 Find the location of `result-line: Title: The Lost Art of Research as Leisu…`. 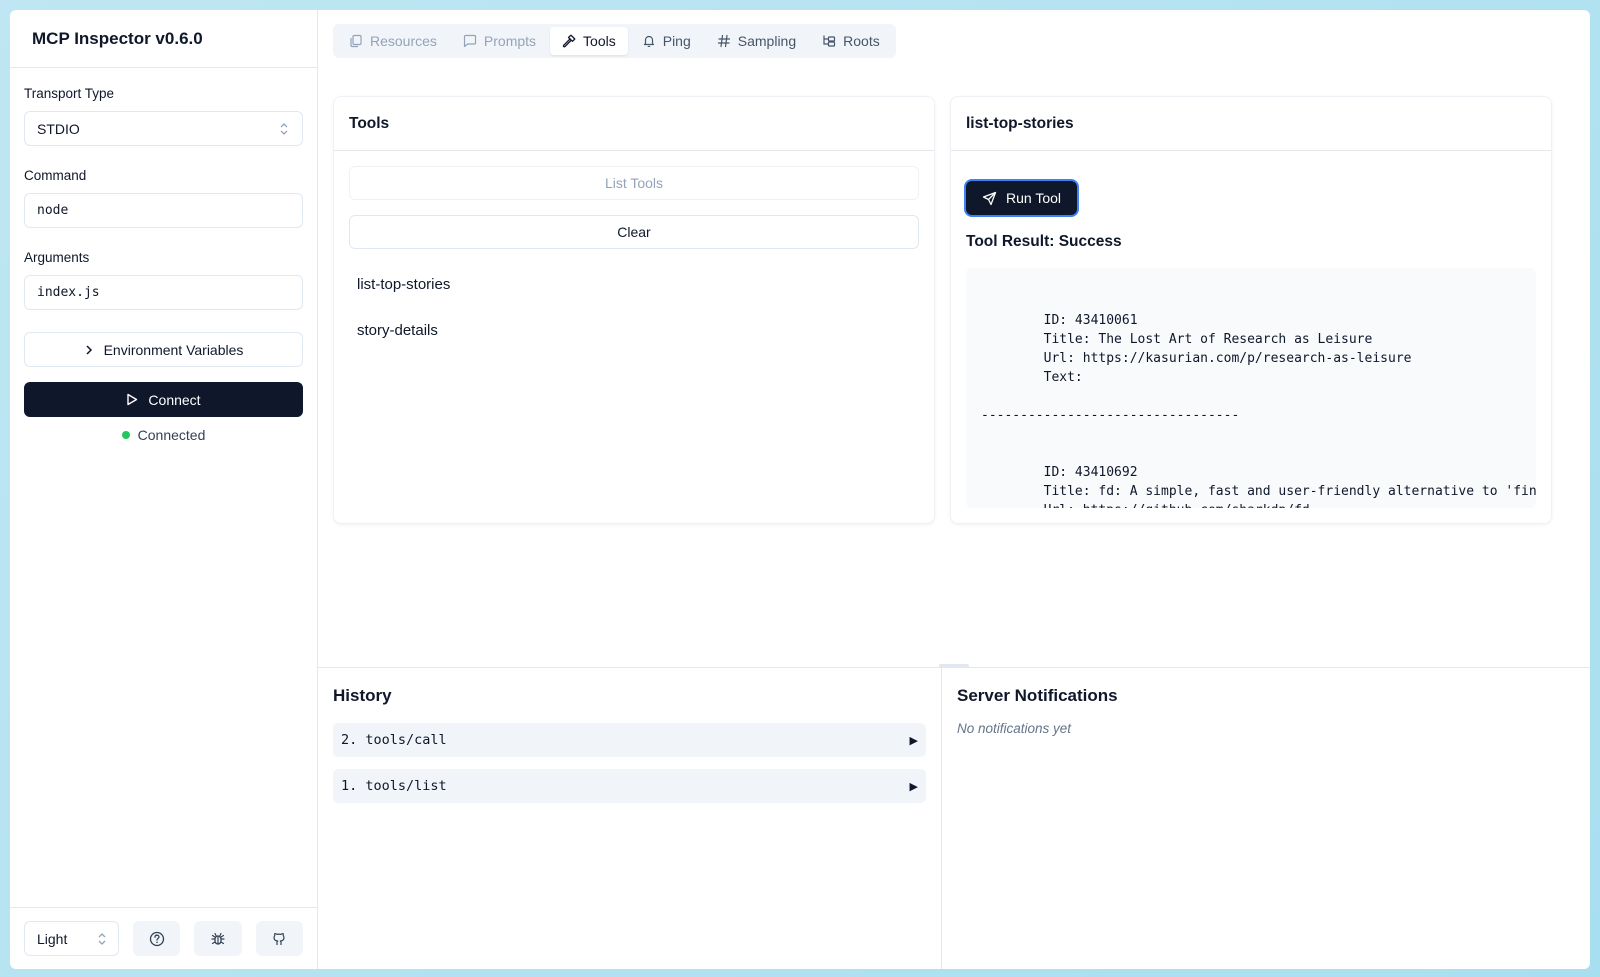

result-line: Title: The Lost Art of Research as Leisu… is located at coordinates (1177, 339).